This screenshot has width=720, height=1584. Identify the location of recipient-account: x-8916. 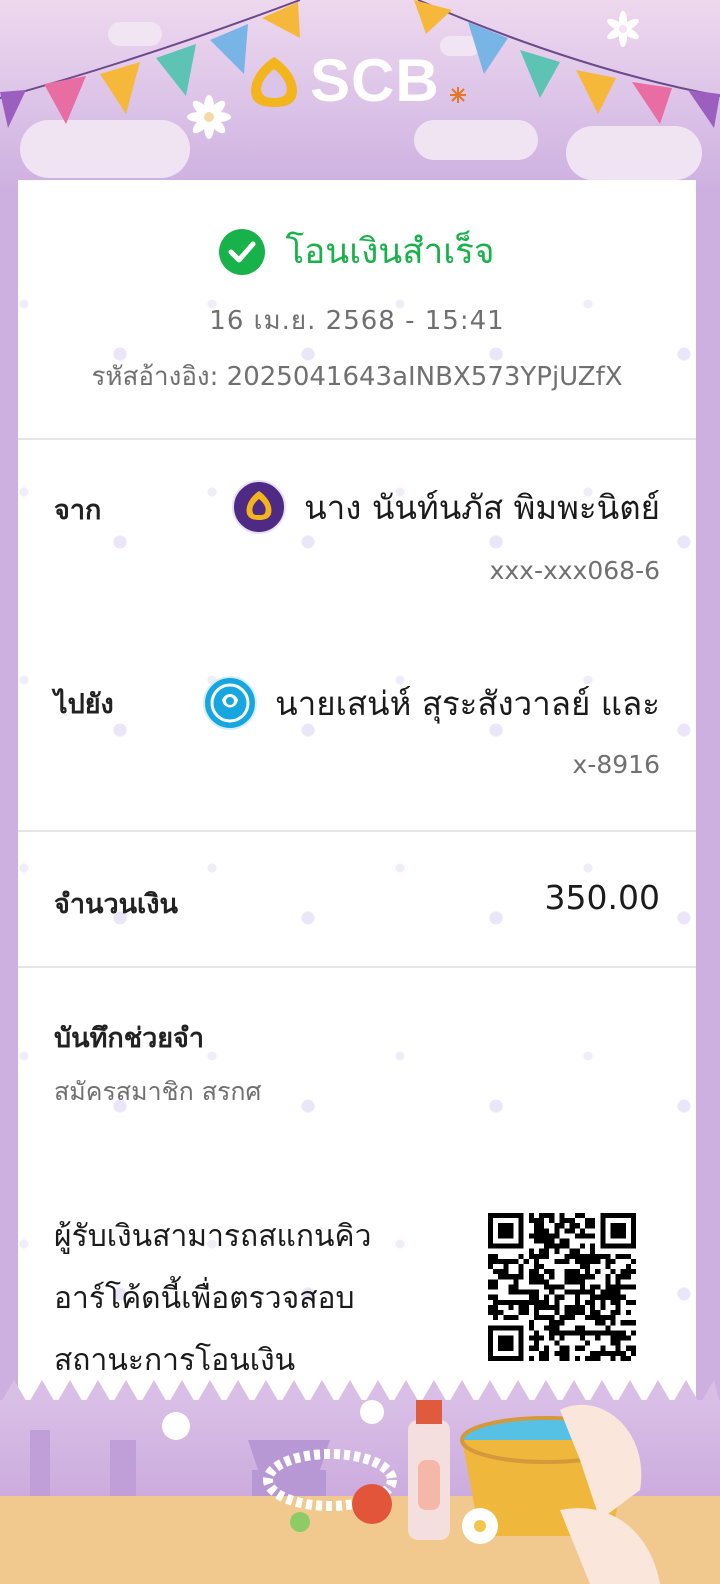
(616, 764).